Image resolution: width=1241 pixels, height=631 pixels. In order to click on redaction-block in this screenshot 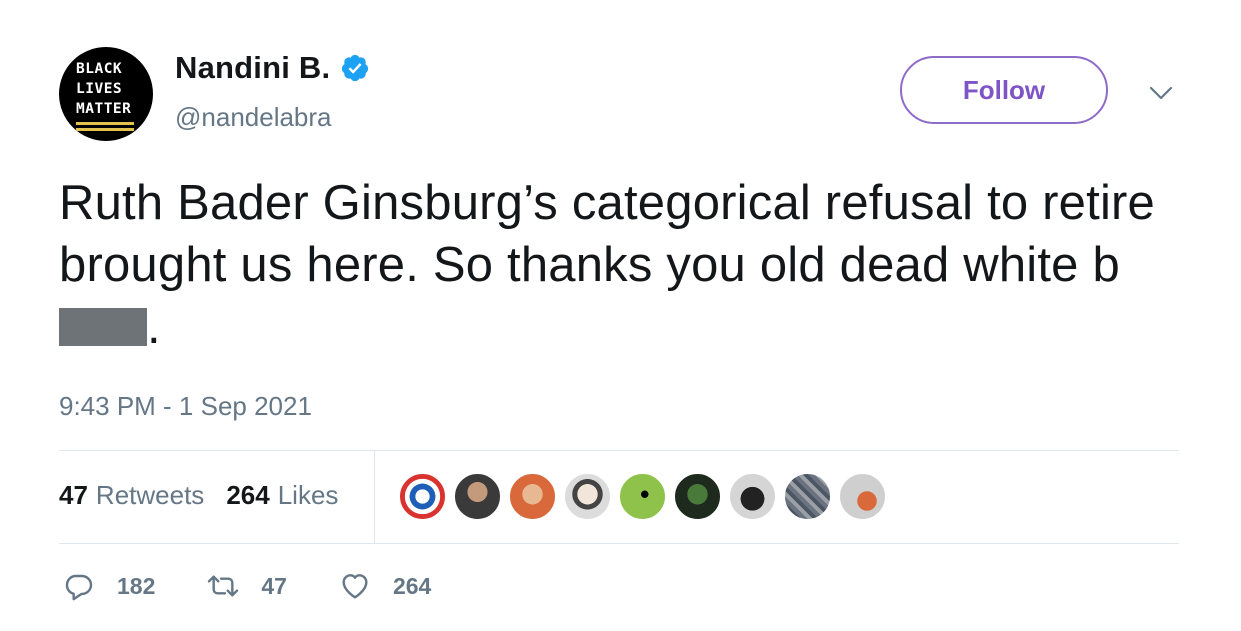, I will do `click(103, 327)`.